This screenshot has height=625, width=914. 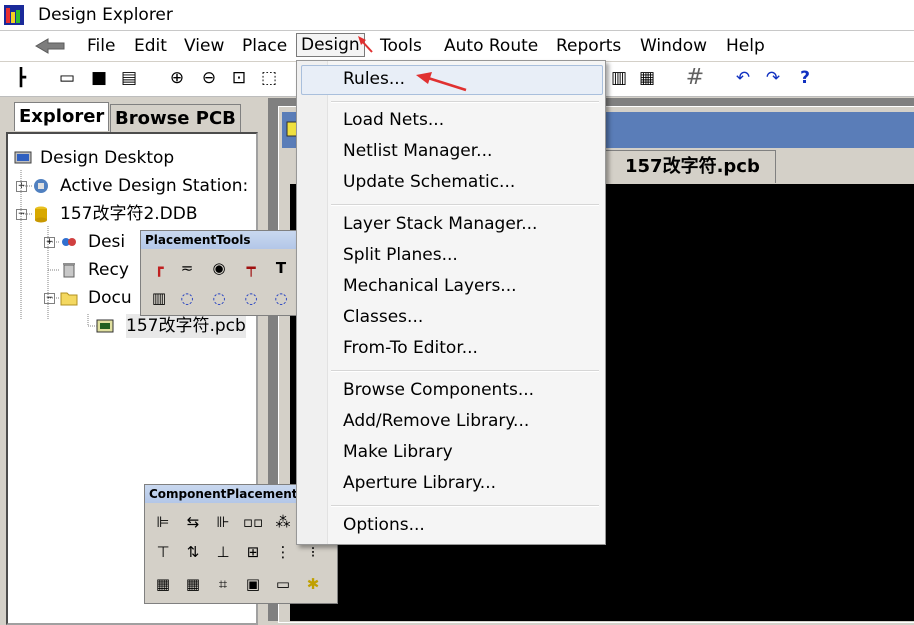 What do you see at coordinates (50, 46) in the screenshot?
I see `back-arrow-icon` at bounding box center [50, 46].